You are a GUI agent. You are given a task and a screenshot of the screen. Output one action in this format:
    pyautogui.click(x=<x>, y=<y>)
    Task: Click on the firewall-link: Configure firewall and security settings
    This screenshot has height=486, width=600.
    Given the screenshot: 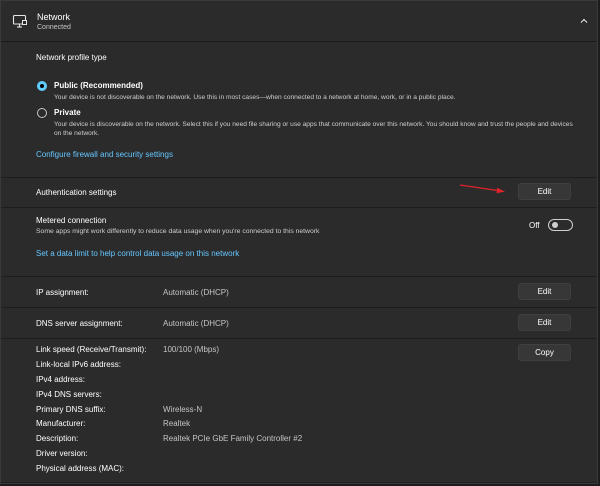 What is the action you would take?
    pyautogui.click(x=104, y=154)
    